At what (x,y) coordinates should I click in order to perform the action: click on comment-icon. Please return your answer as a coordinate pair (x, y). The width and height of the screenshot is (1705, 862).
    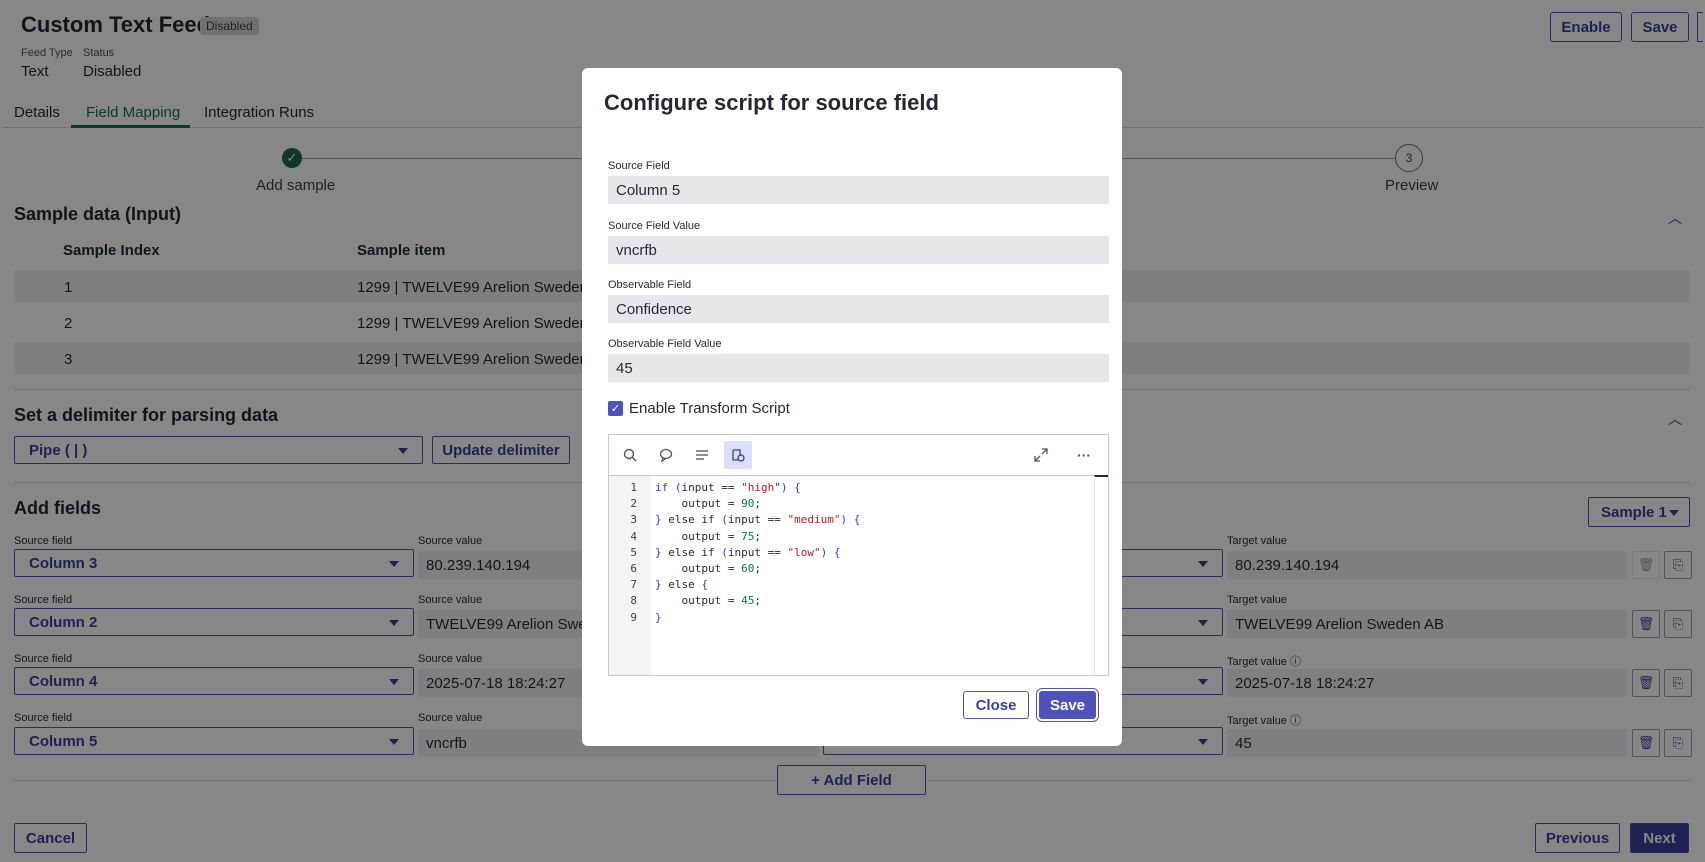
    Looking at the image, I should click on (666, 455).